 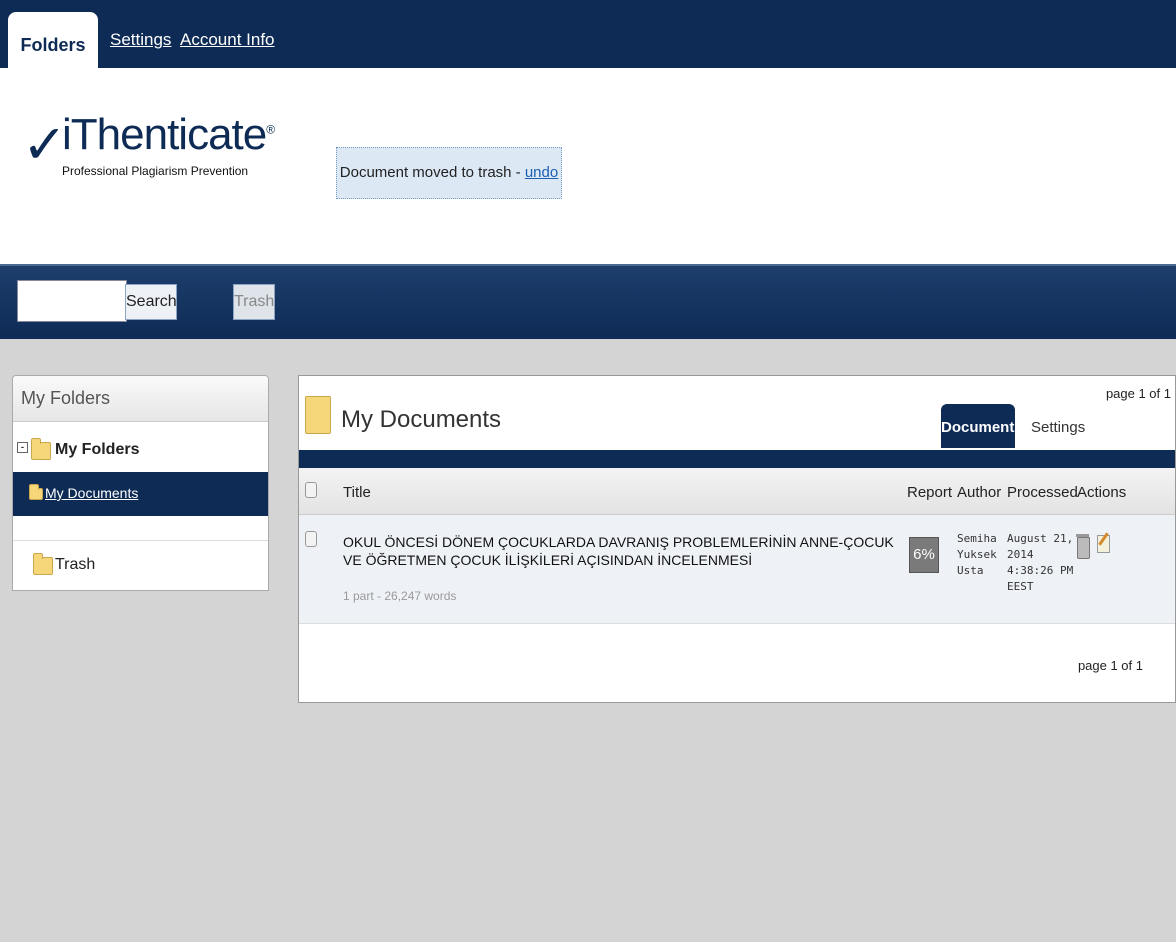 I want to click on similarity-report-badge: 6%, so click(x=924, y=555).